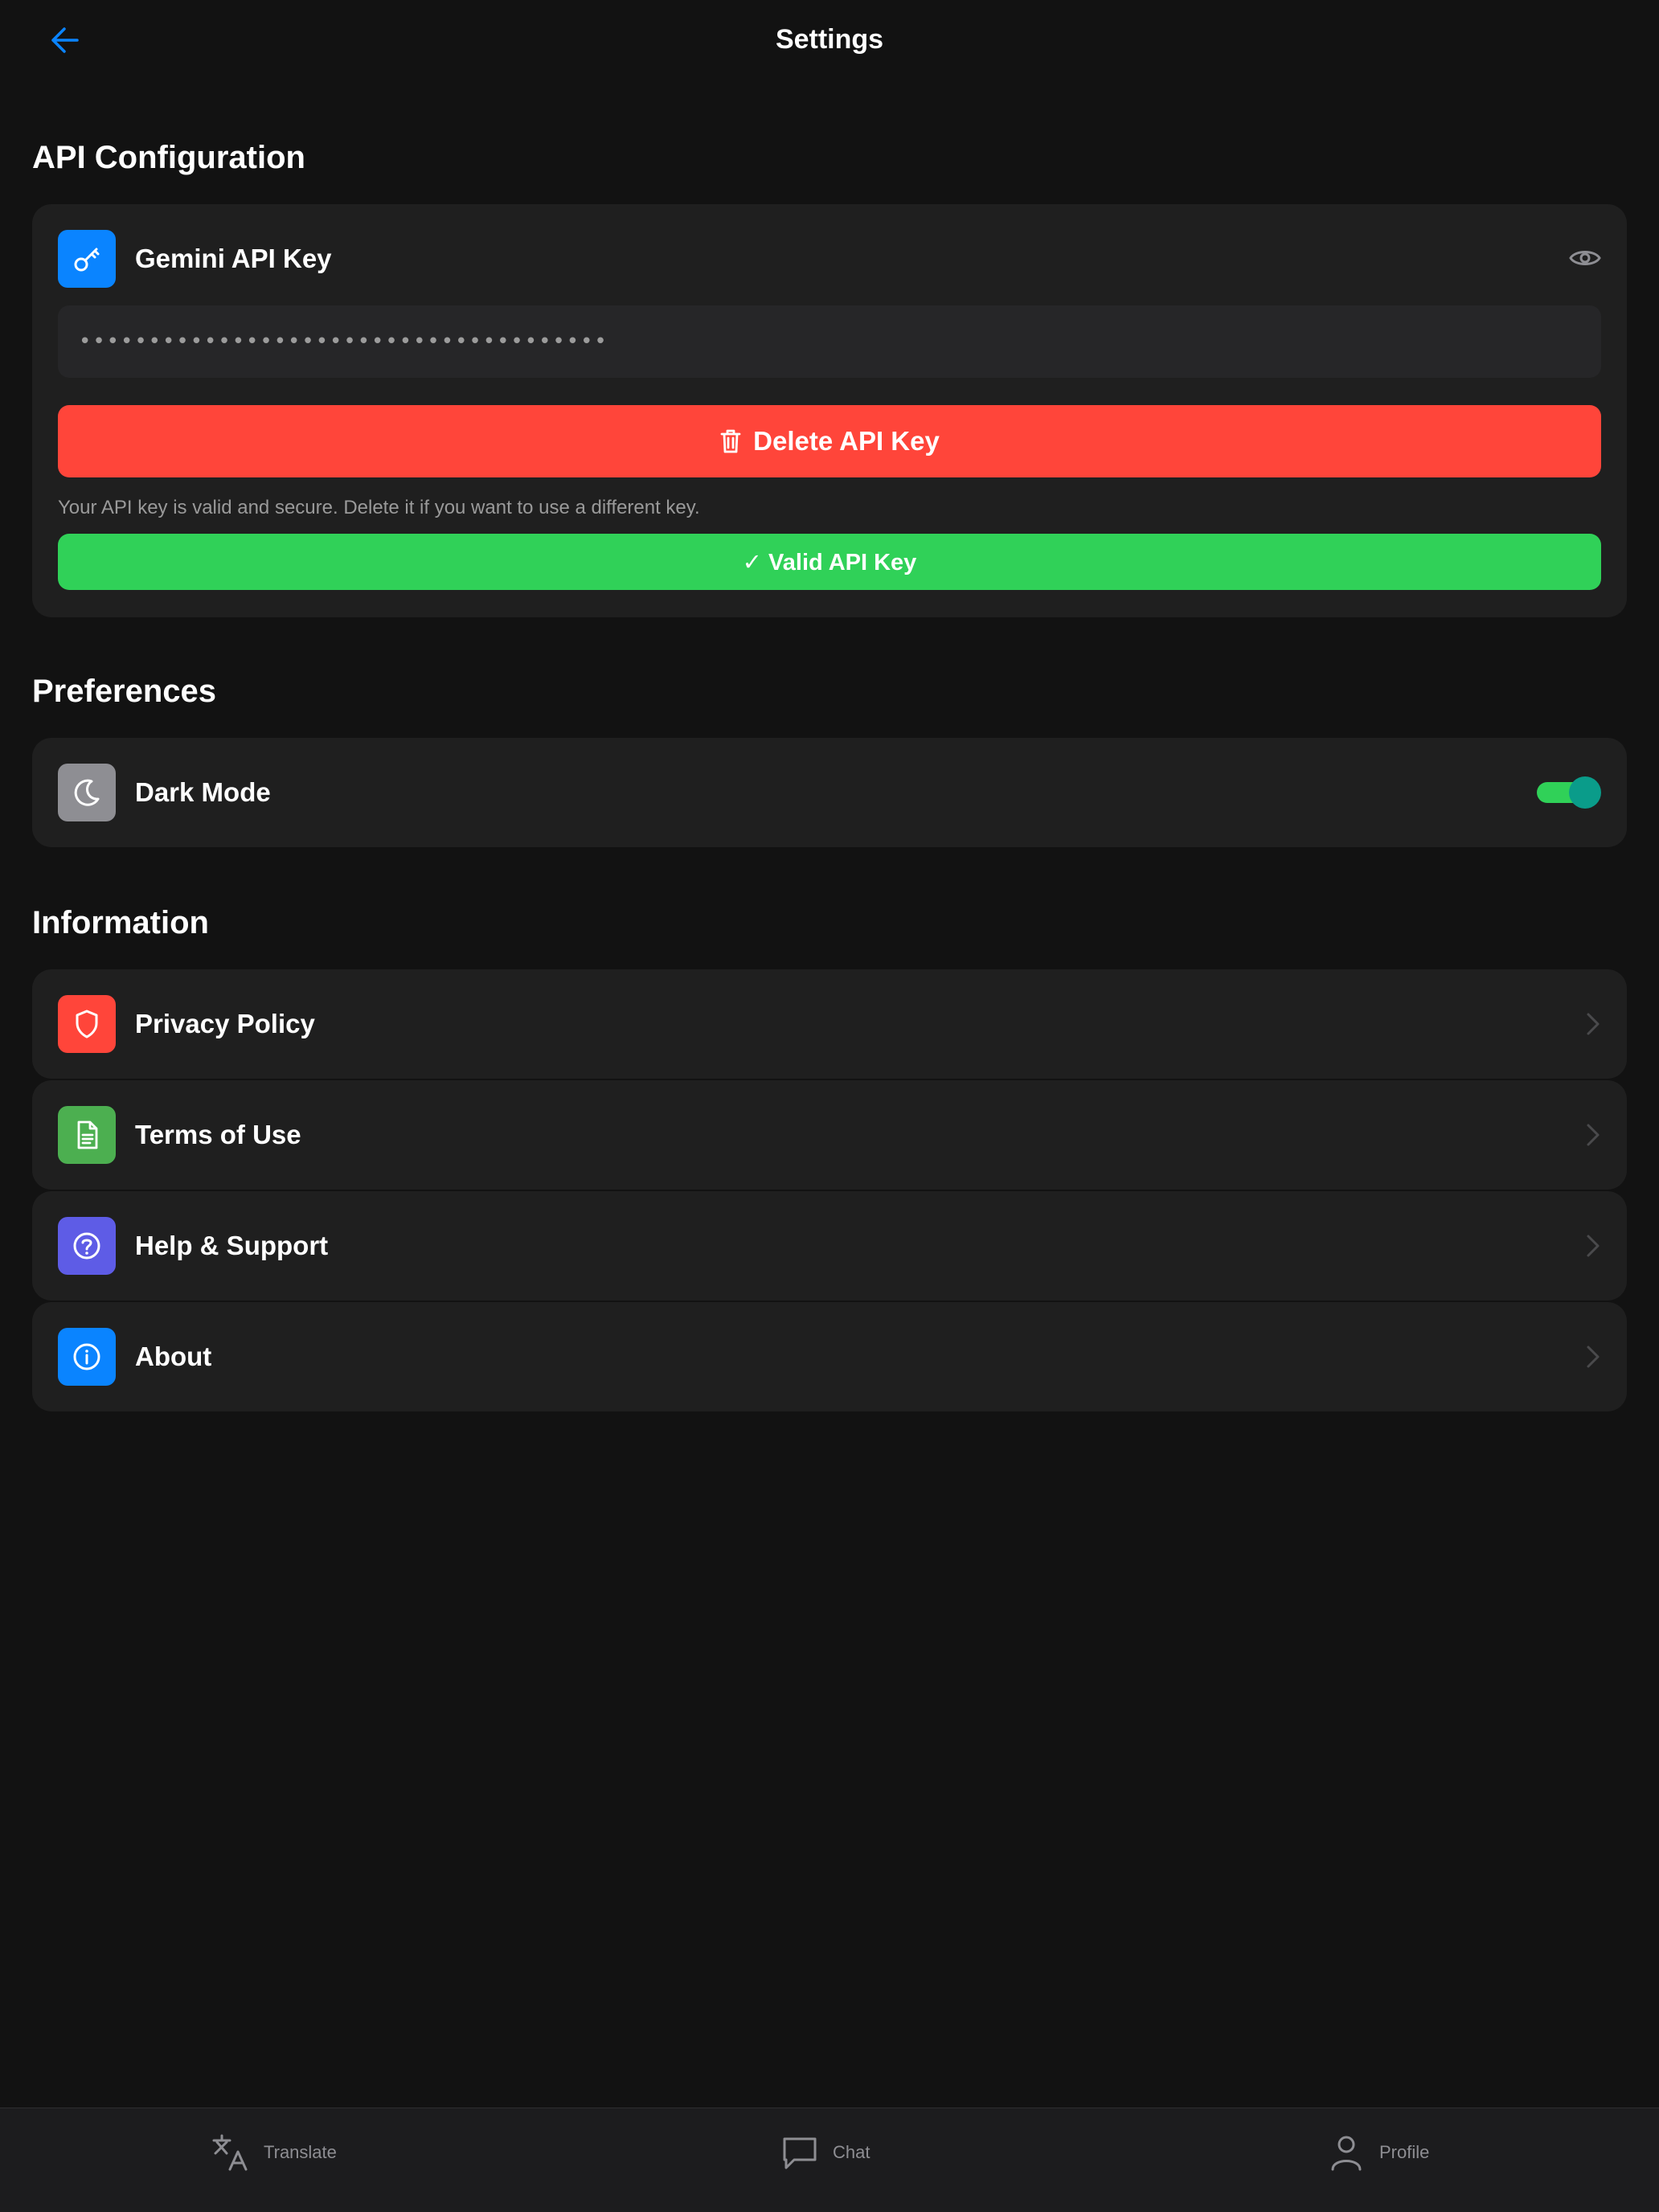 This screenshot has width=1659, height=2212. I want to click on about-label: About, so click(173, 1356).